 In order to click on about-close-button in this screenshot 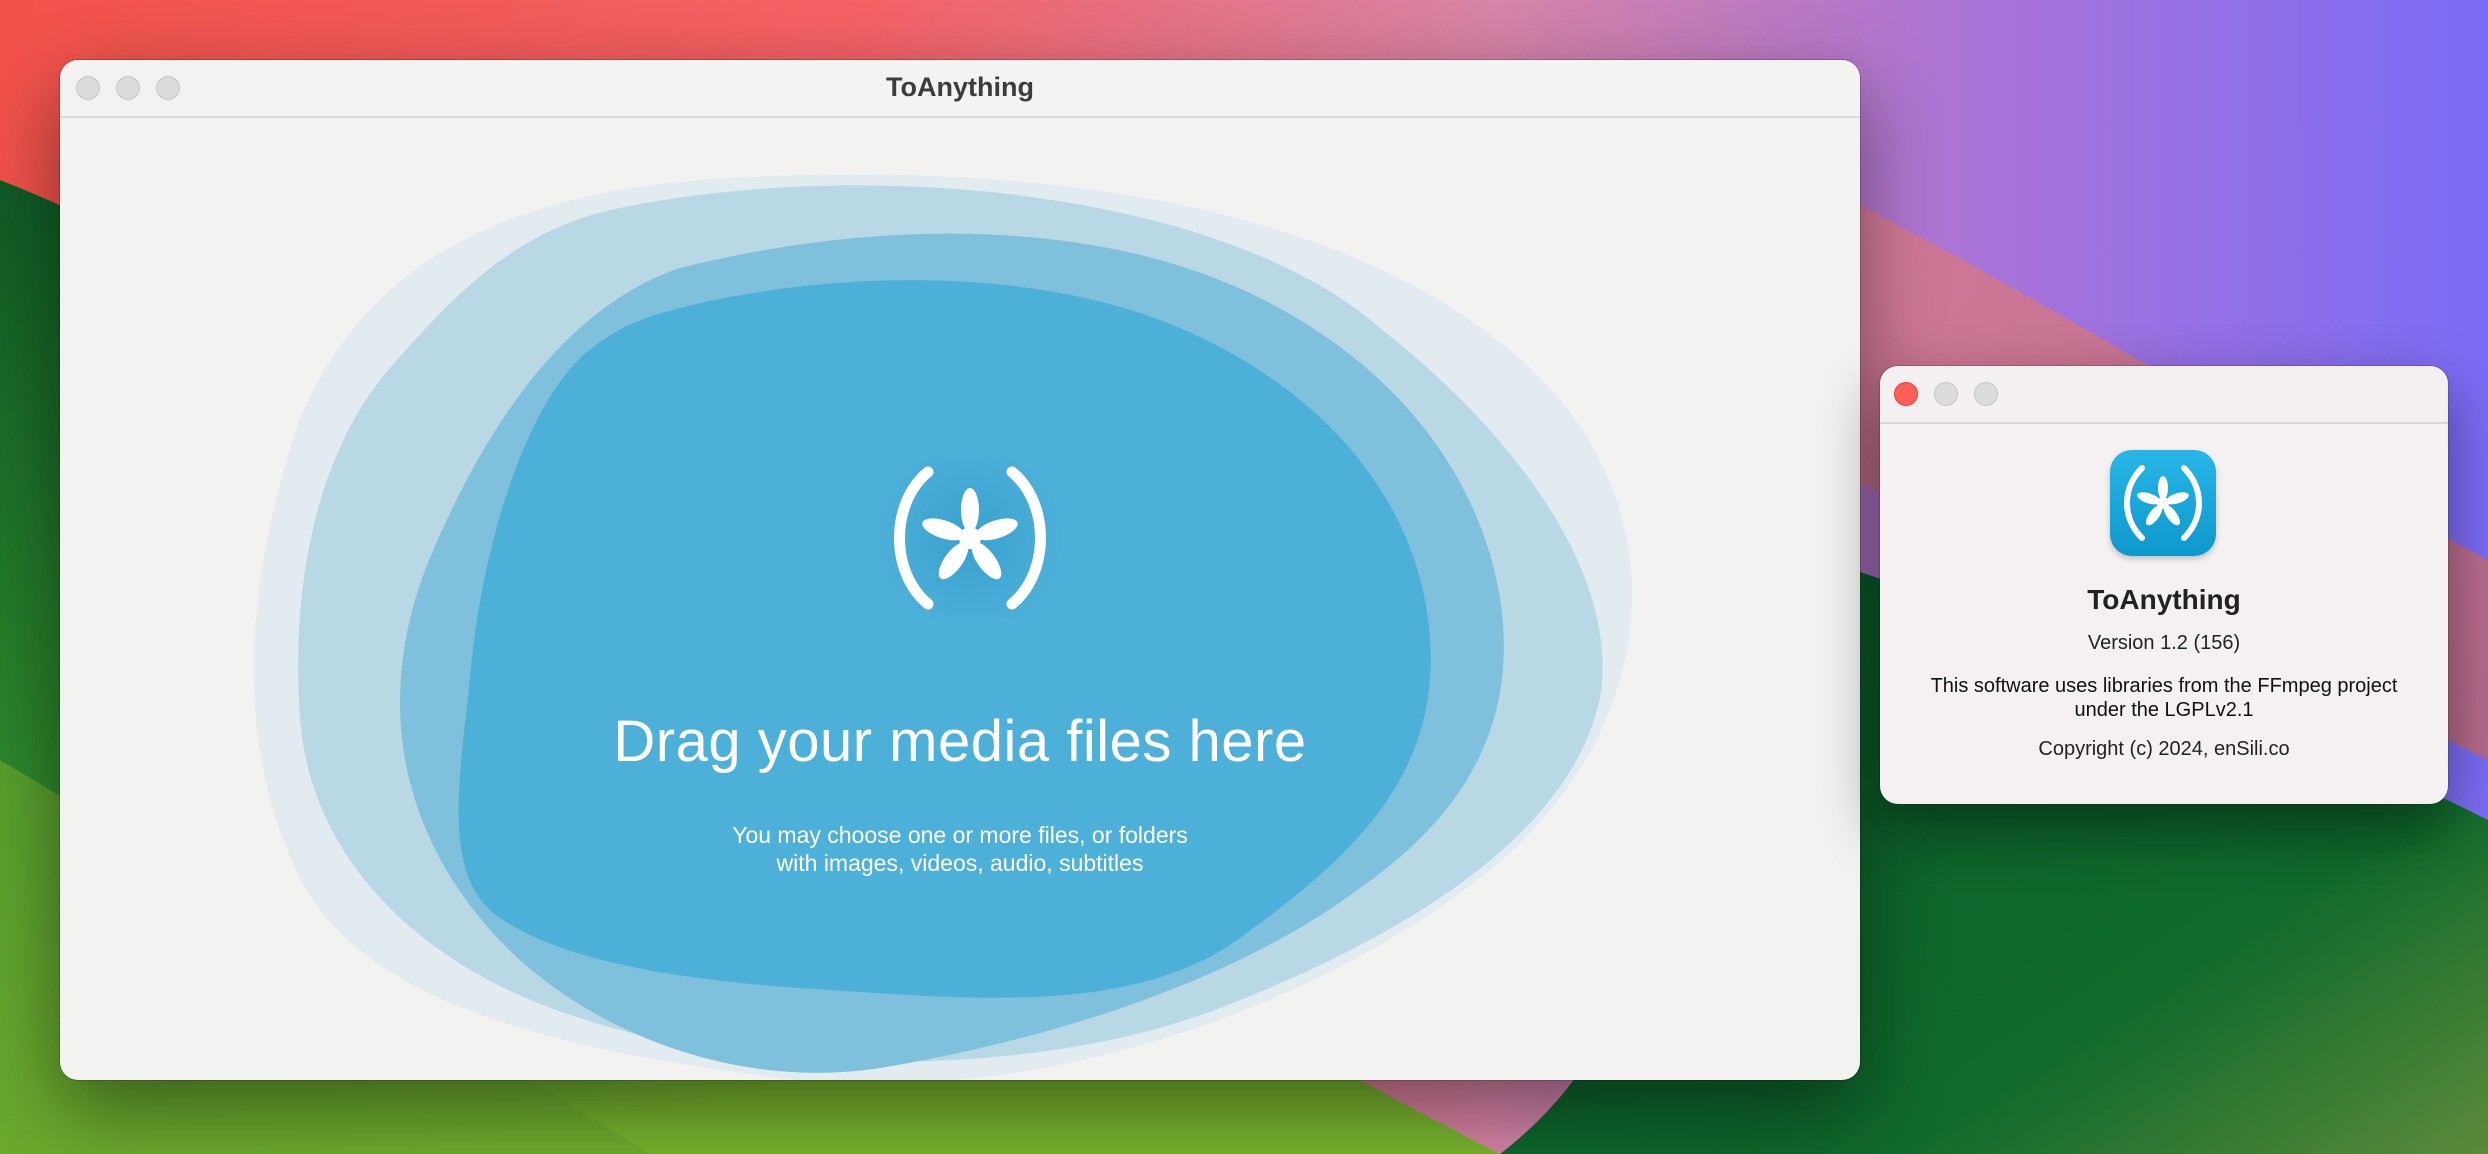, I will do `click(1906, 394)`.